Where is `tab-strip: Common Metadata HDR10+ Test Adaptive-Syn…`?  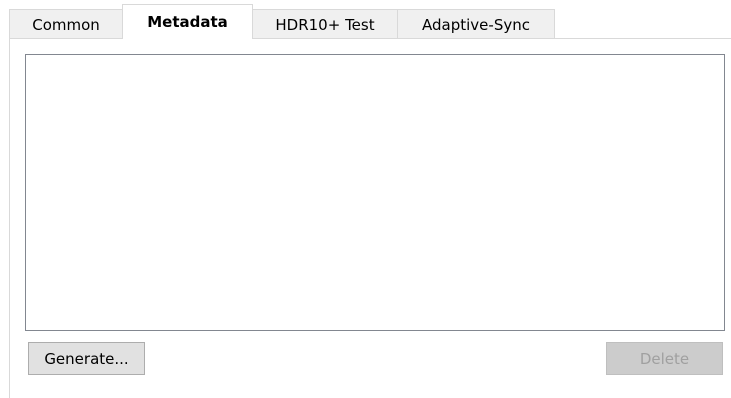
tab-strip: Common Metadata HDR10+ Test Adaptive-Syn… is located at coordinates (282, 21).